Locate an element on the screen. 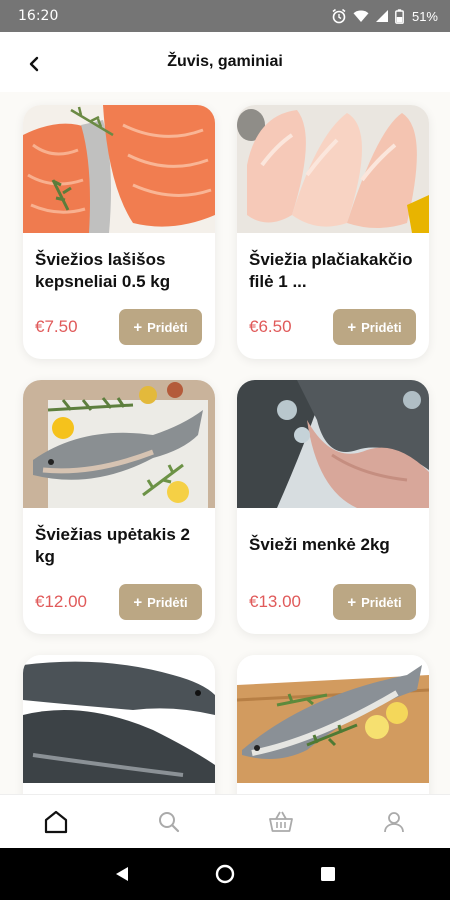  page-title: Žuvis, gaminiai is located at coordinates (225, 61).